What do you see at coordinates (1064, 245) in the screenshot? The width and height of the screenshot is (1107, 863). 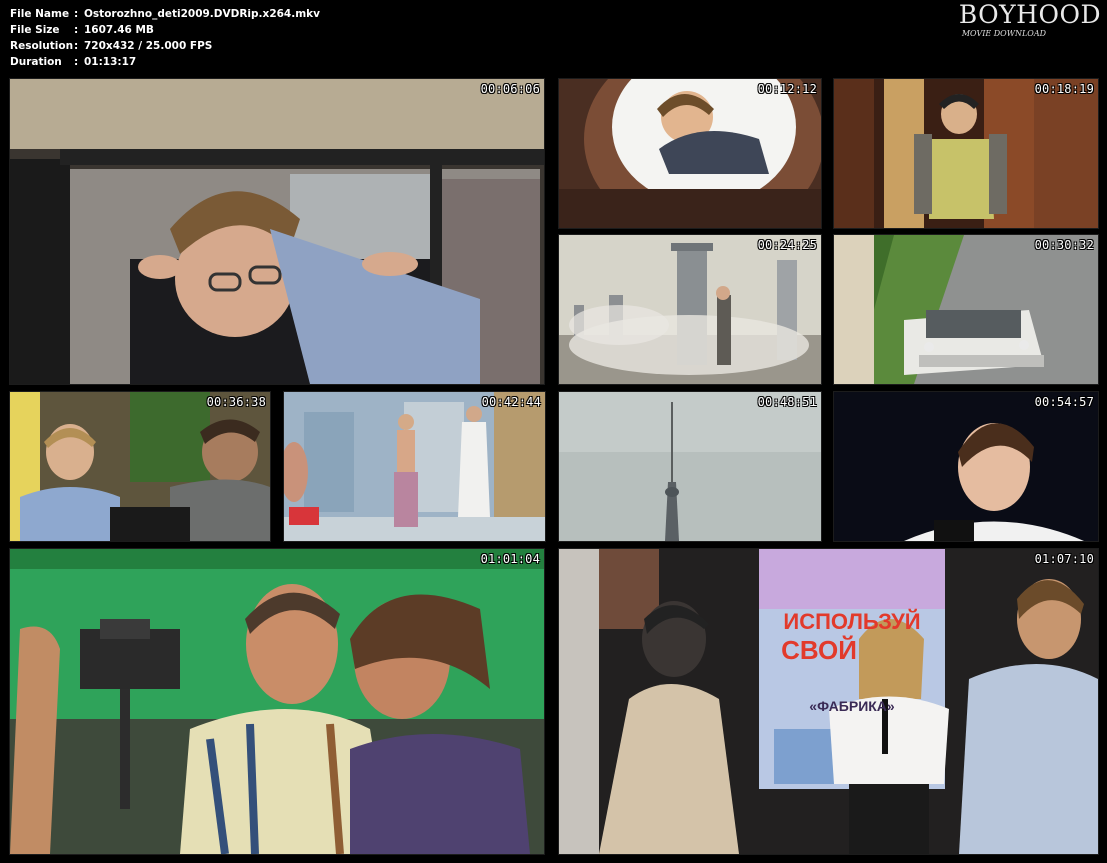 I see `timestamp: 00:30:32` at bounding box center [1064, 245].